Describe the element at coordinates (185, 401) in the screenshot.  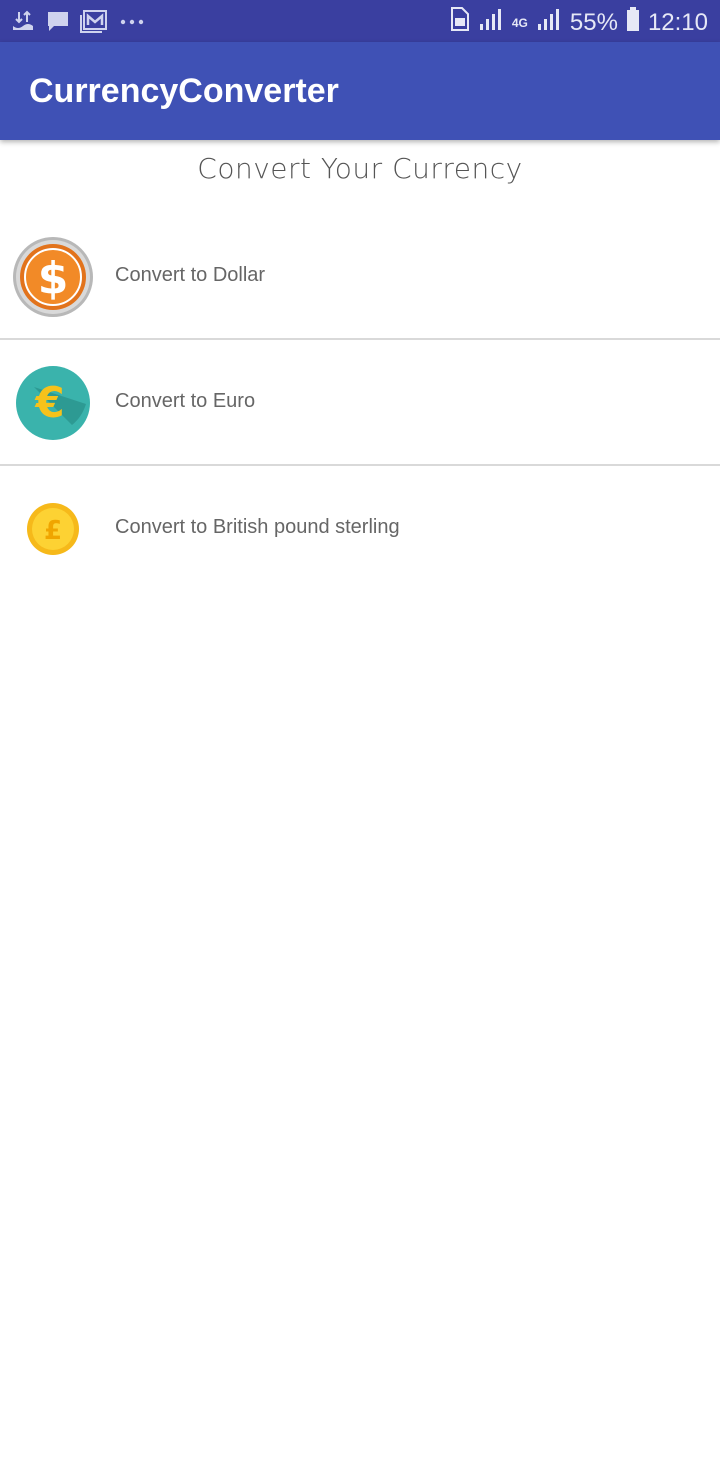
I see `list-item-label: Convert to Euro` at that location.